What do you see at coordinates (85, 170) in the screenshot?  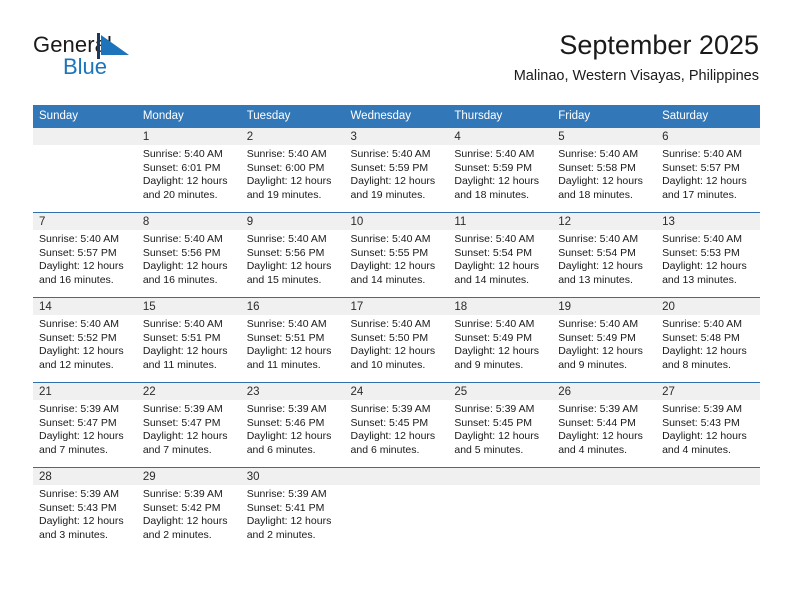 I see `calendar-day-cell-empty` at bounding box center [85, 170].